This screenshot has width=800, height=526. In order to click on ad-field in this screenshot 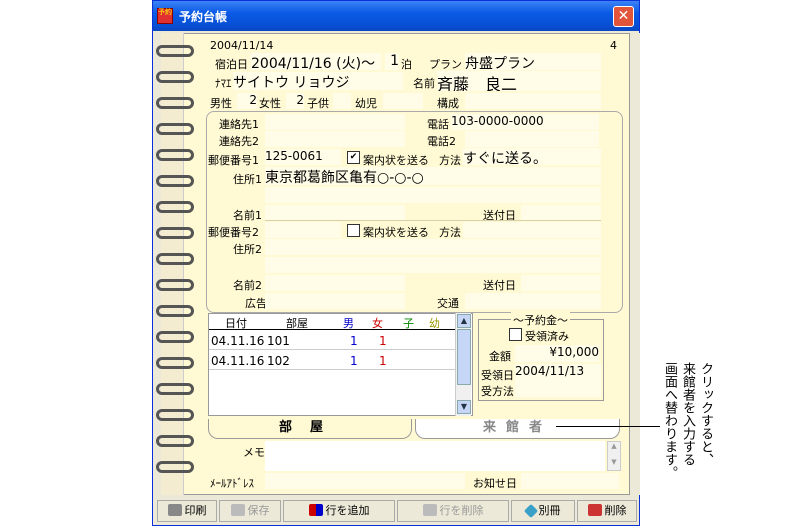, I will do `click(335, 301)`.